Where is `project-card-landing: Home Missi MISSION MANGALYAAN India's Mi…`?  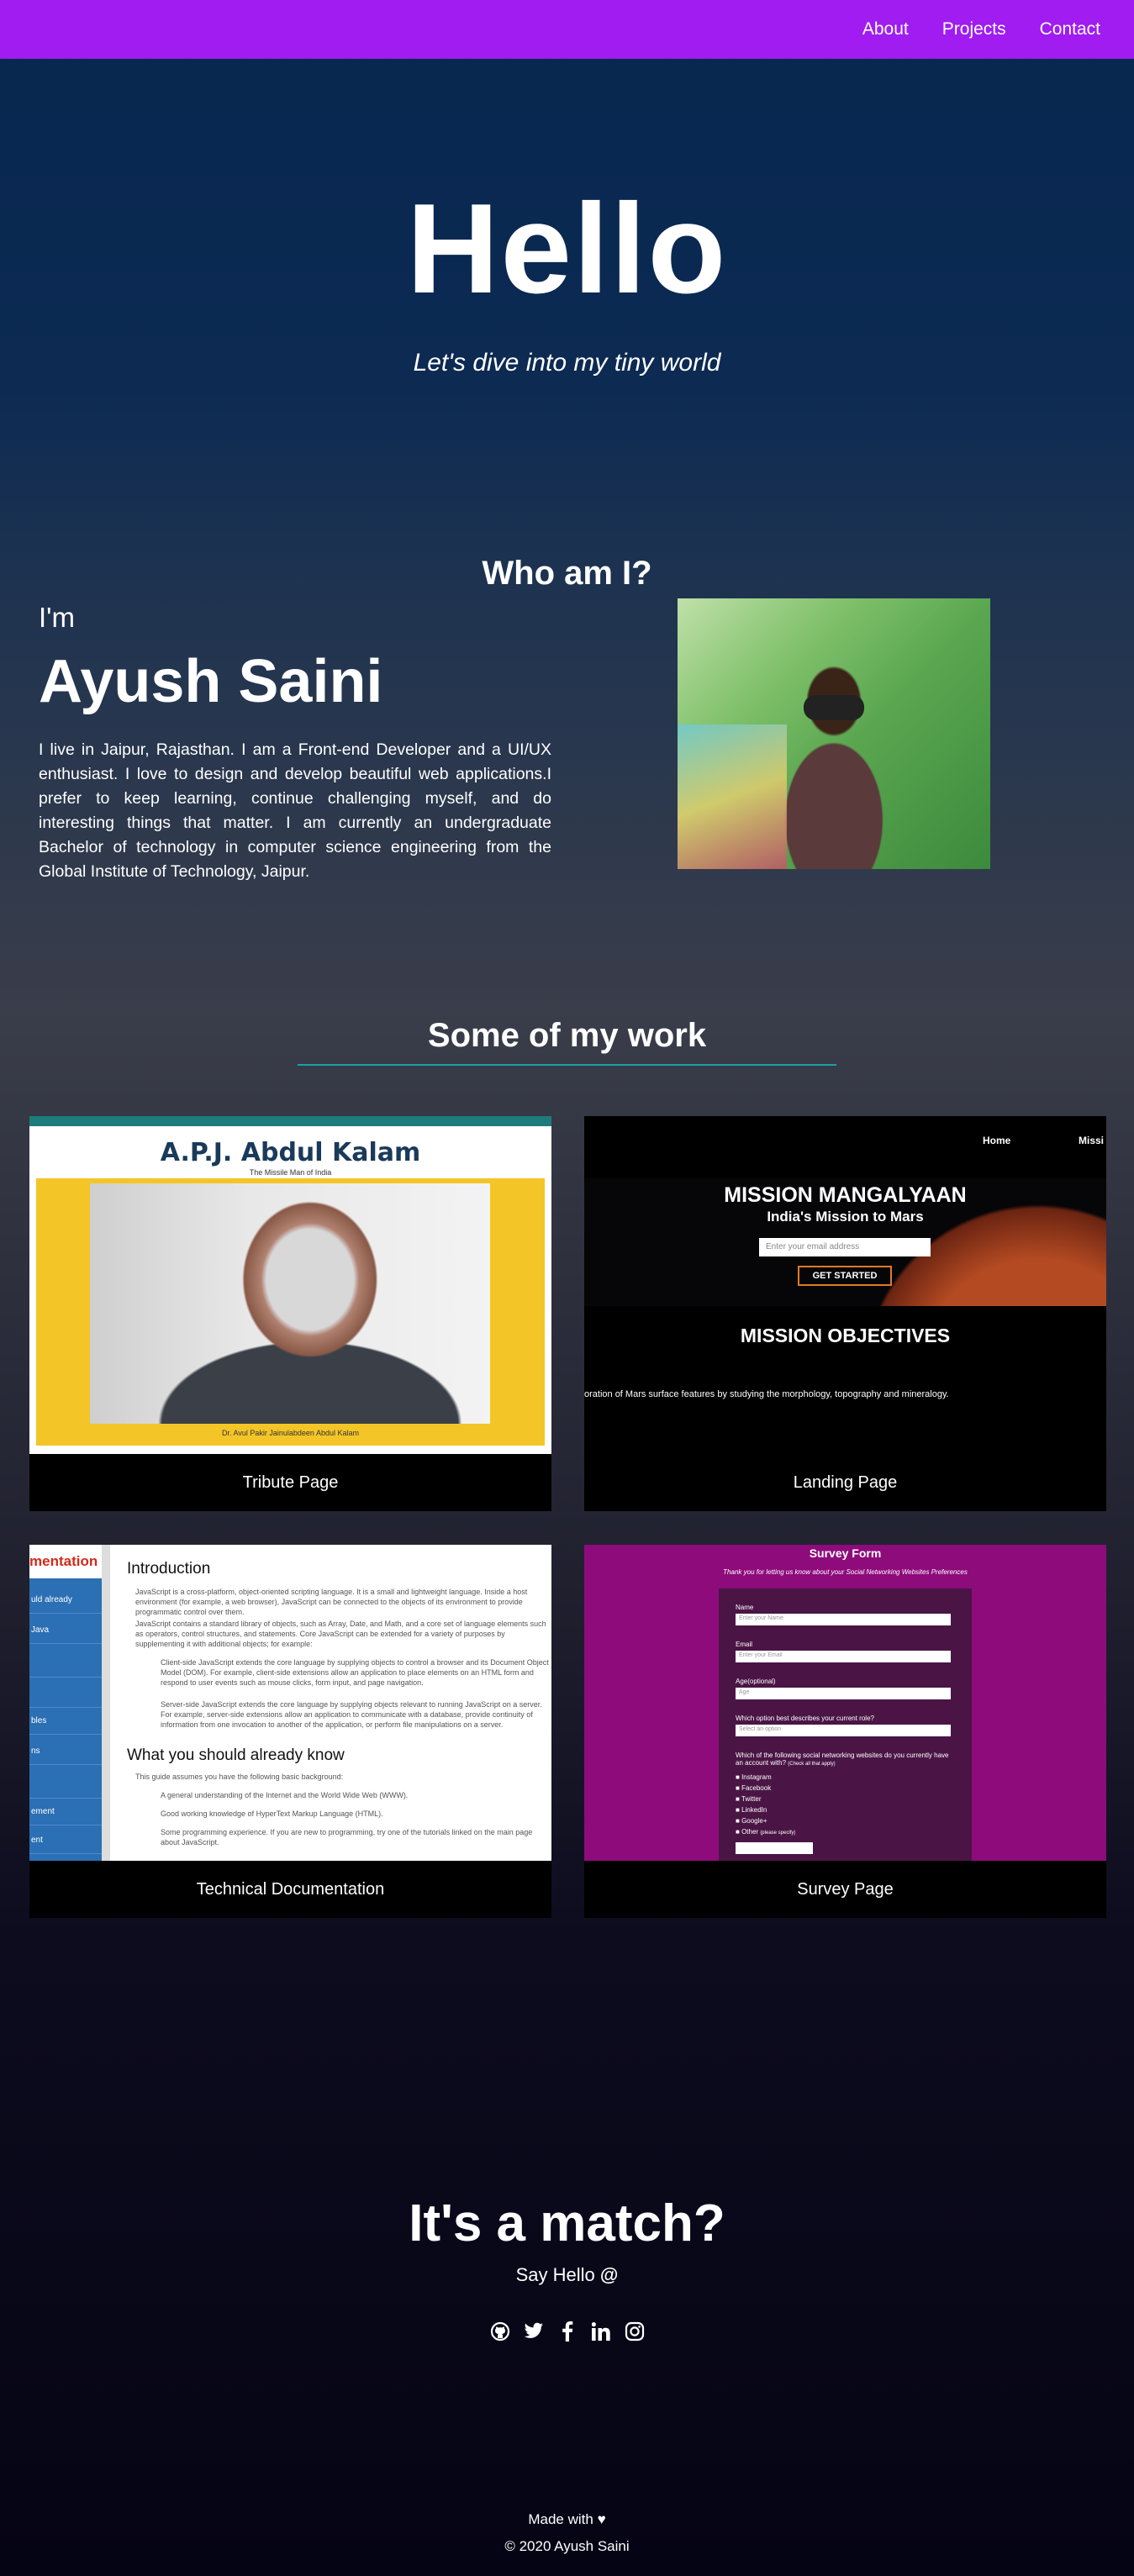 project-card-landing: Home Missi MISSION MANGALYAAN India's Mi… is located at coordinates (845, 1313).